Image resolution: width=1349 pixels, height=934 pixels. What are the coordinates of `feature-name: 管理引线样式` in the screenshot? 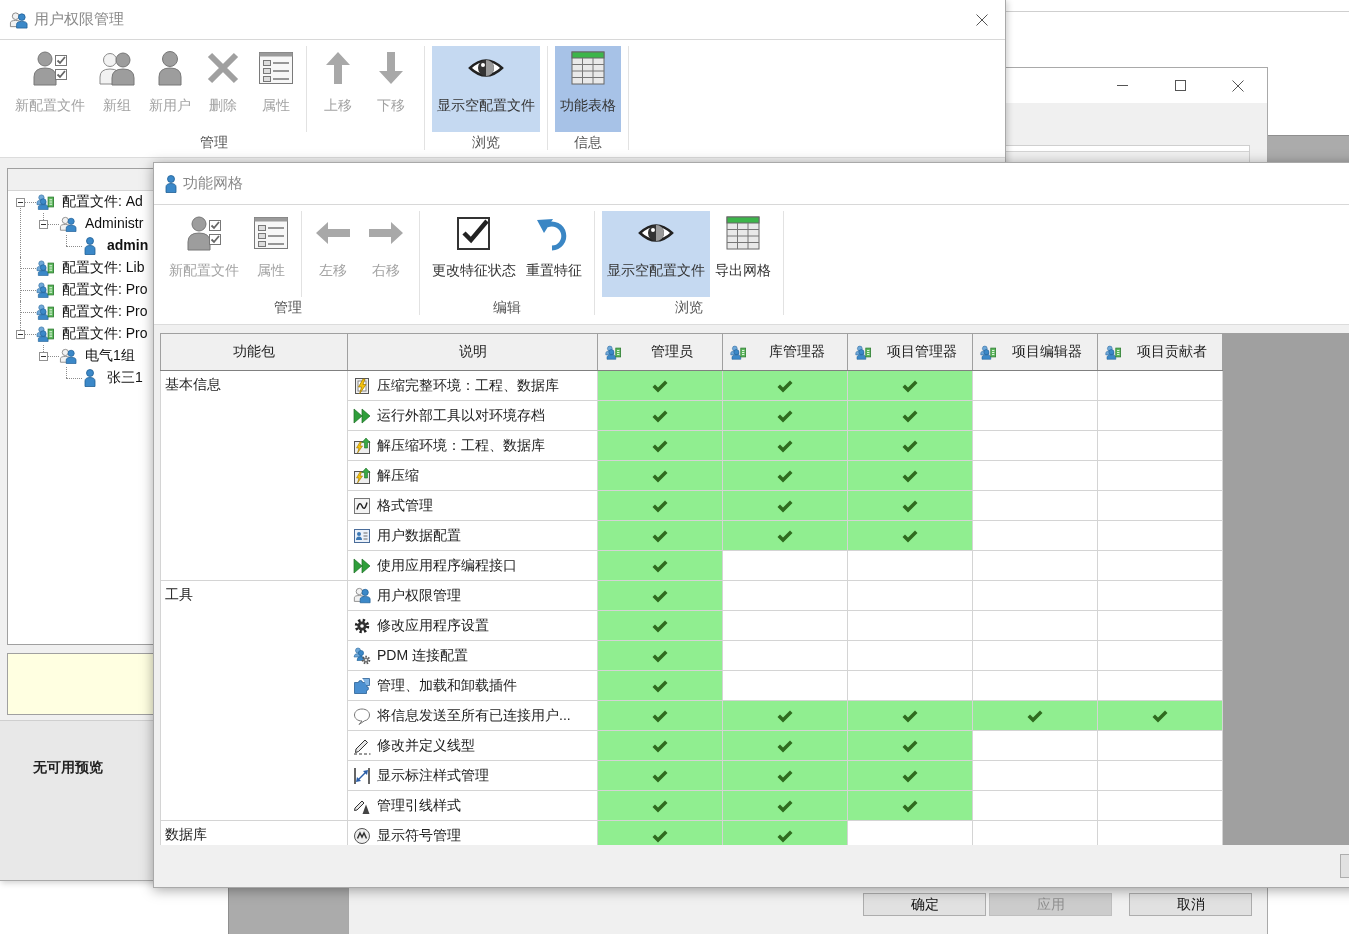 It's located at (419, 805).